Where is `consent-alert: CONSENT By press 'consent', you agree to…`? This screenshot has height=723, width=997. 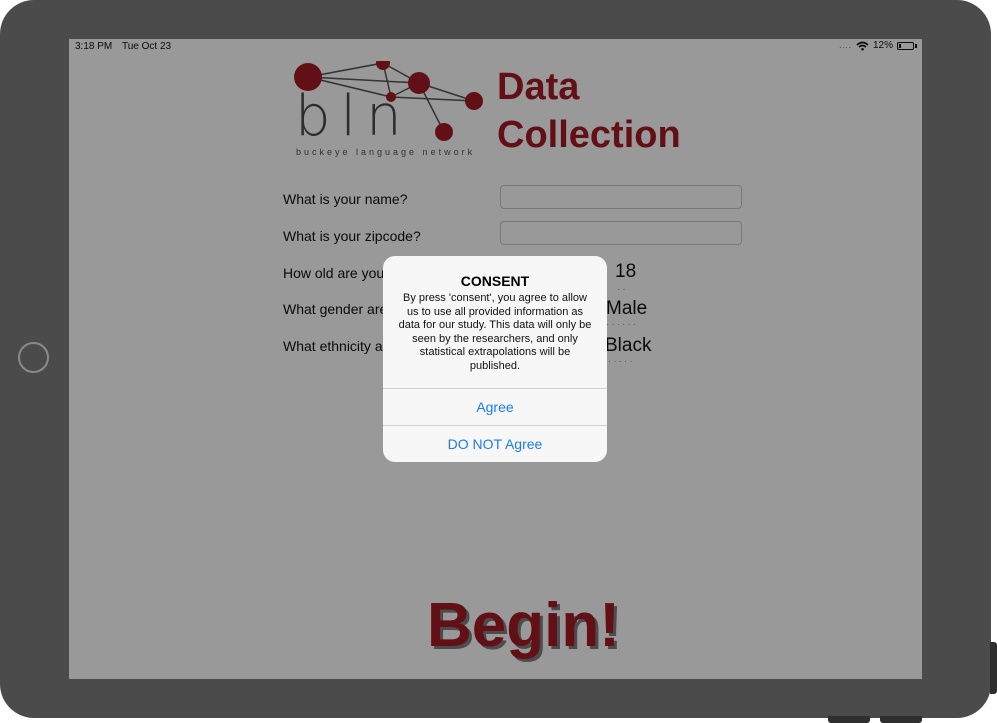 consent-alert: CONSENT By press 'consent', you agree to… is located at coordinates (495, 359).